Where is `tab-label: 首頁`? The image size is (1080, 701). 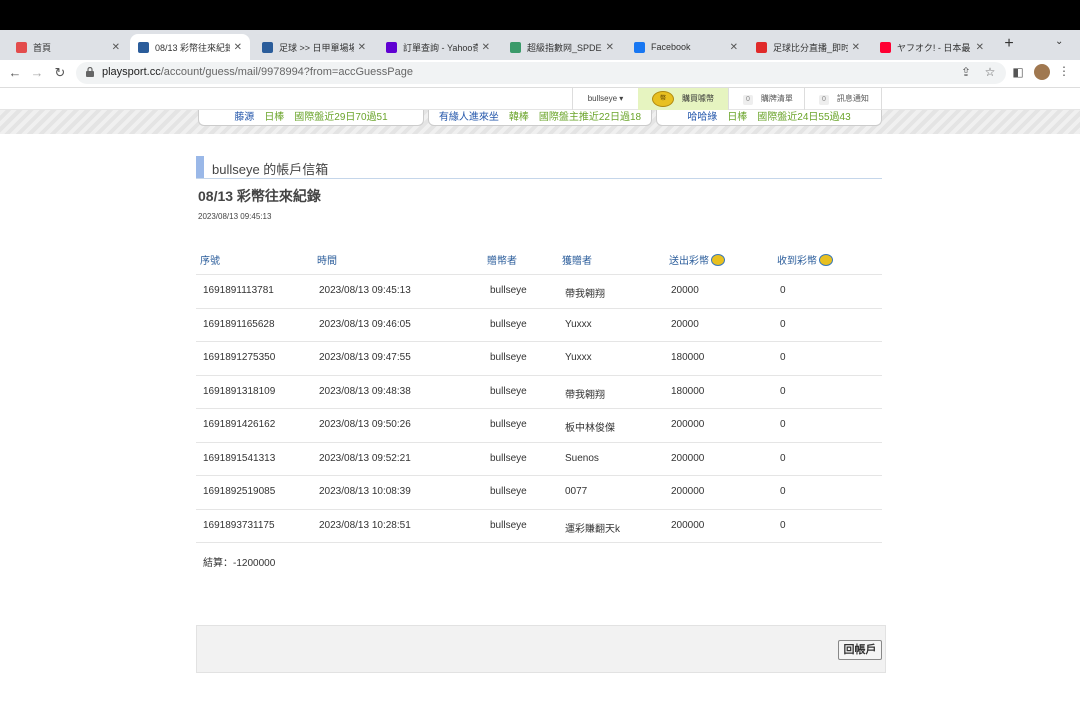 tab-label: 首頁 is located at coordinates (42, 47).